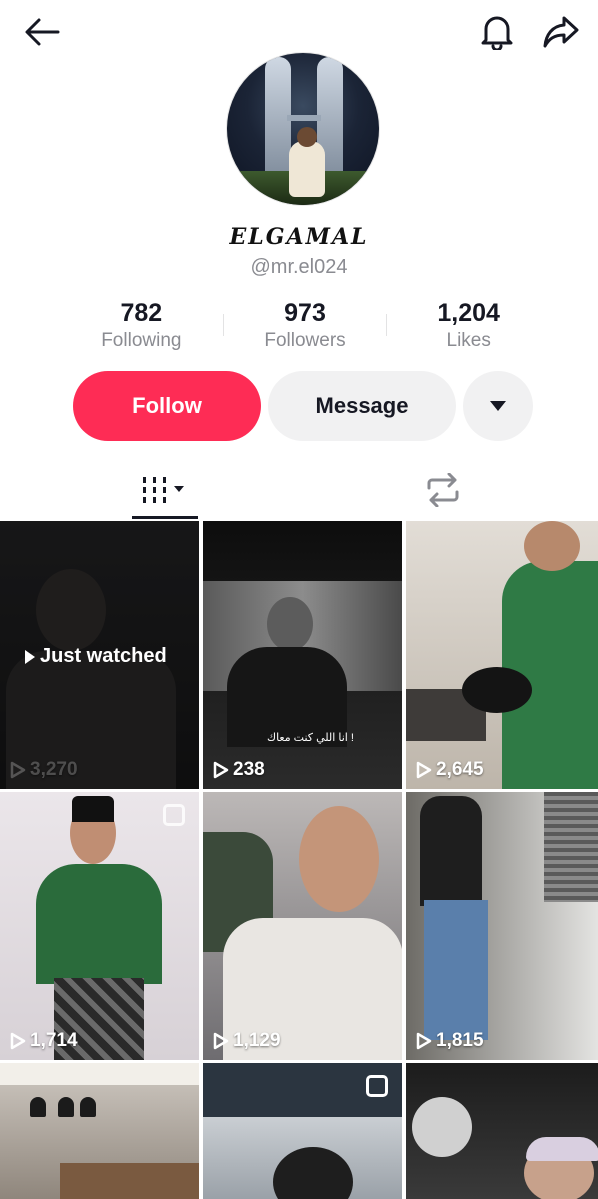 Image resolution: width=598 pixels, height=1199 pixels. What do you see at coordinates (502, 926) in the screenshot?
I see `video-thumbnail: 1,815` at bounding box center [502, 926].